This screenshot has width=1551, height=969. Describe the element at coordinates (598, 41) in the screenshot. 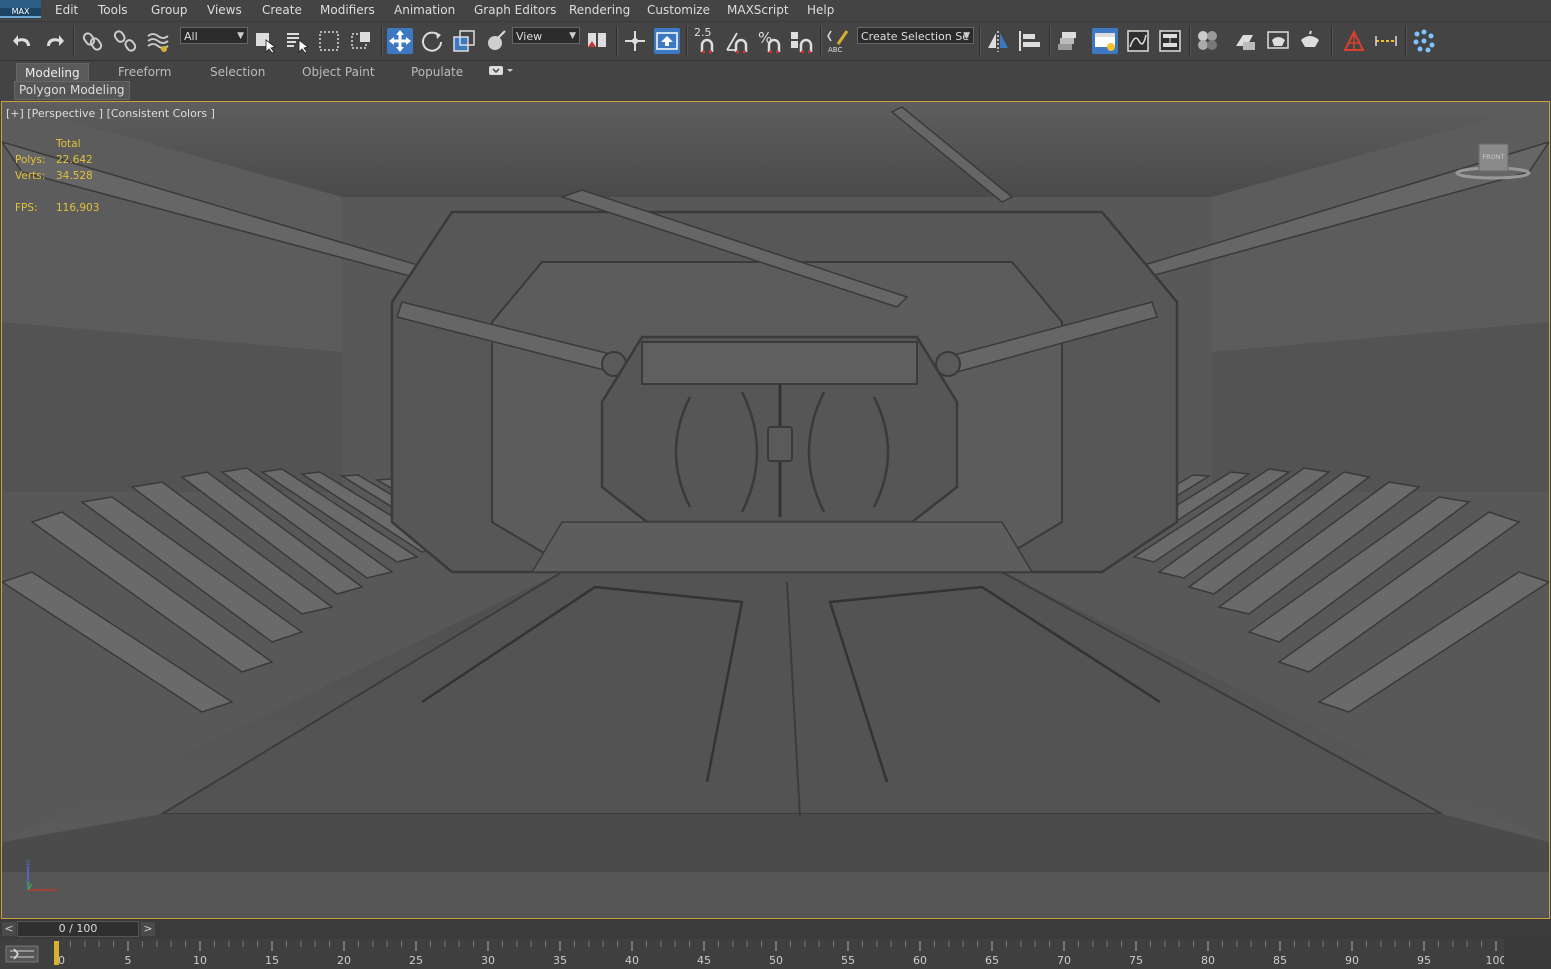

I see `pivot-icon` at that location.